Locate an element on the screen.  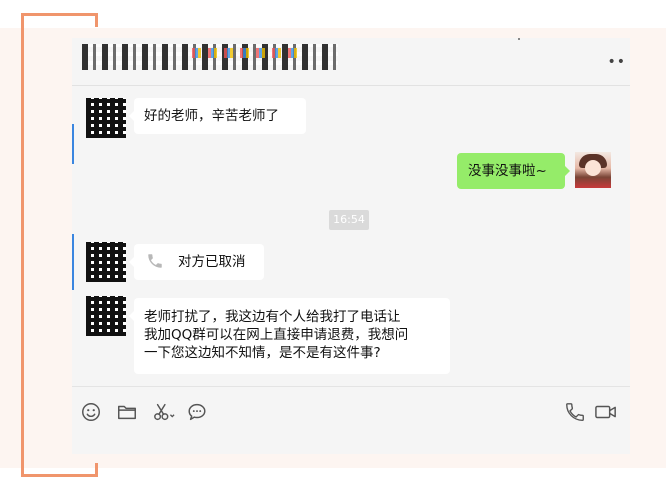
message-bubble-sent: 没事没事啦~ is located at coordinates (513, 171).